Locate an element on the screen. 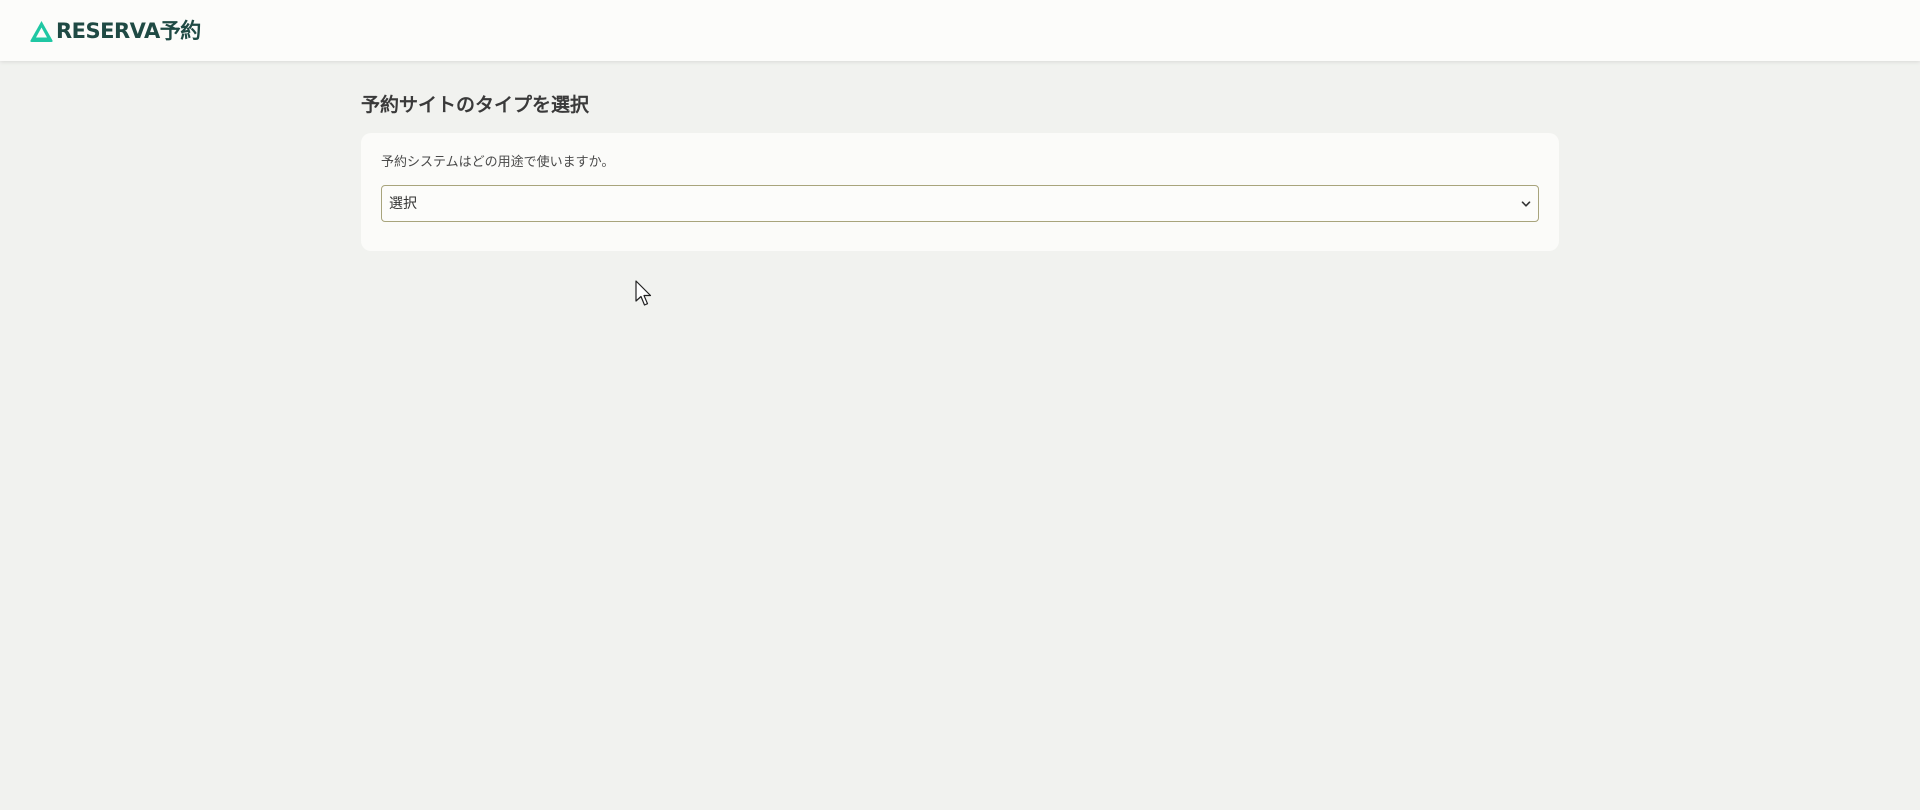  logo: RESERVA予約 is located at coordinates (115, 31).